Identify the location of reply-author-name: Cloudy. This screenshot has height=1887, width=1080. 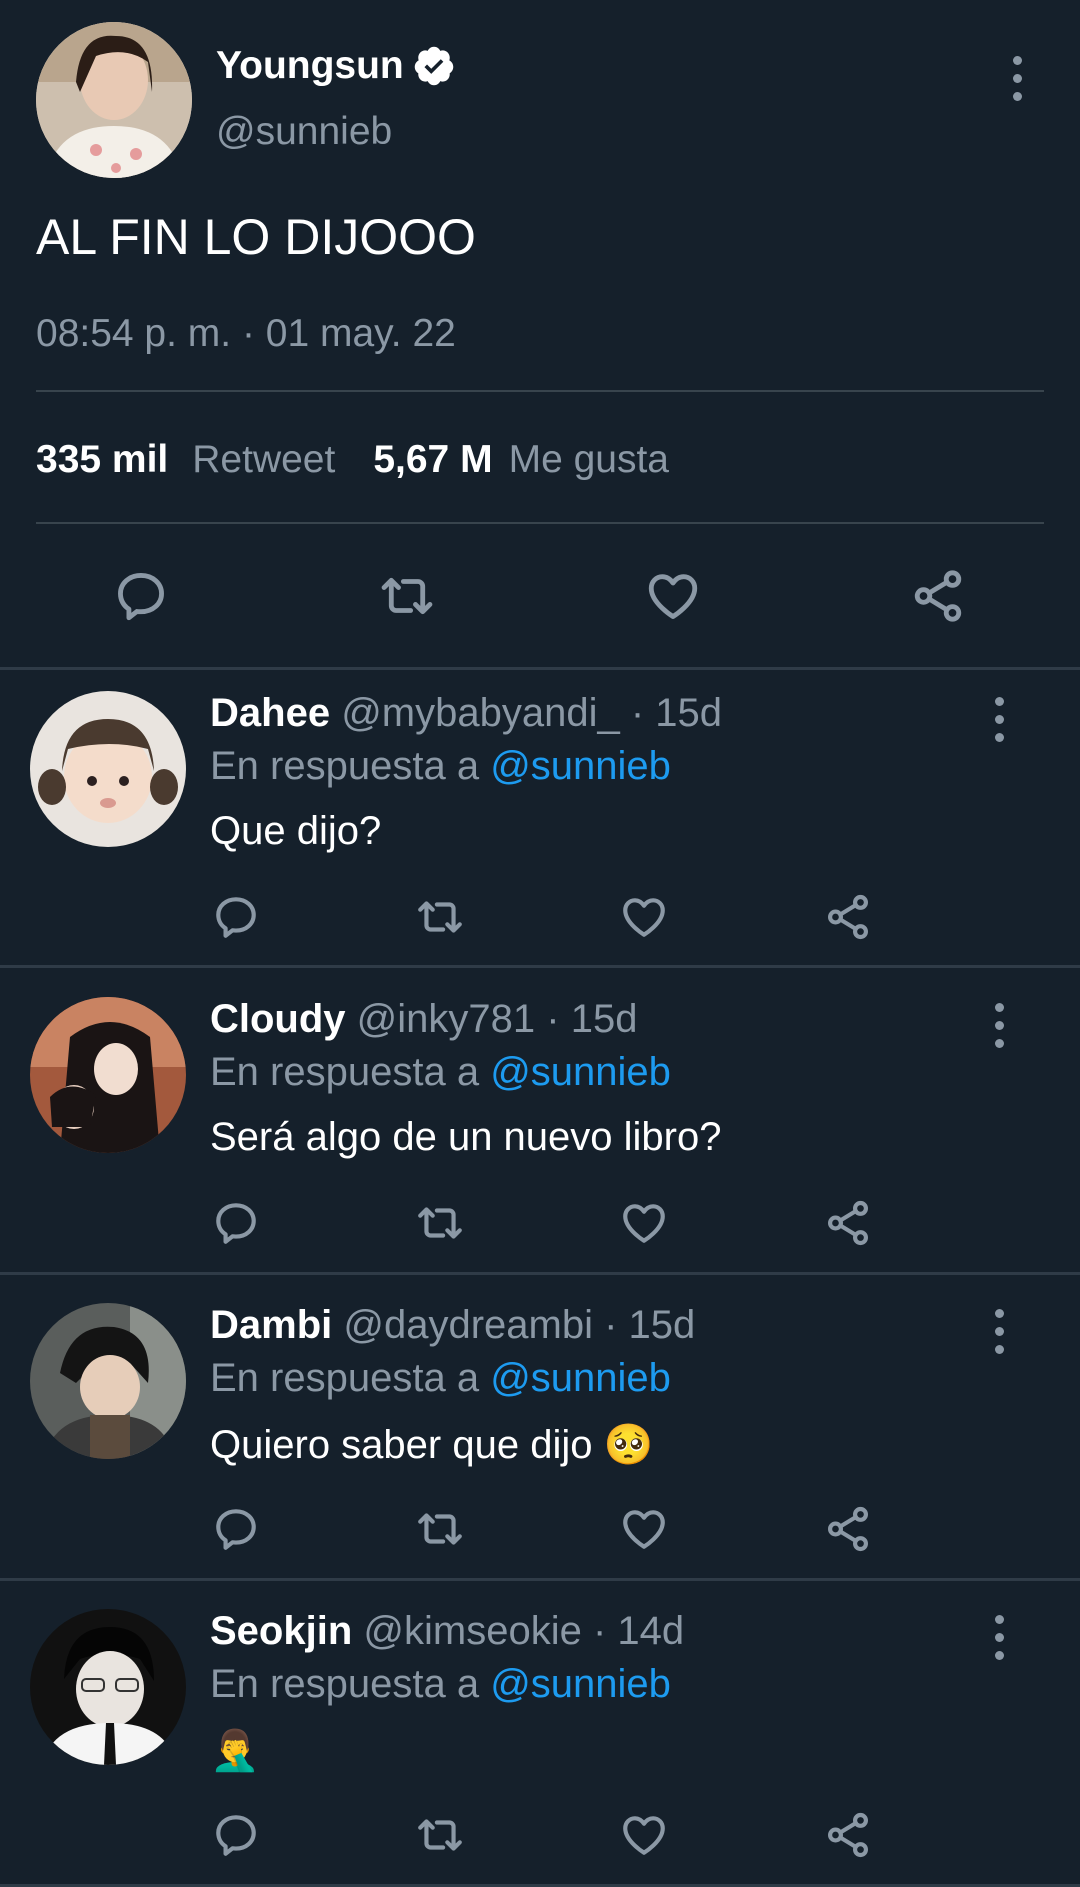
(278, 1019).